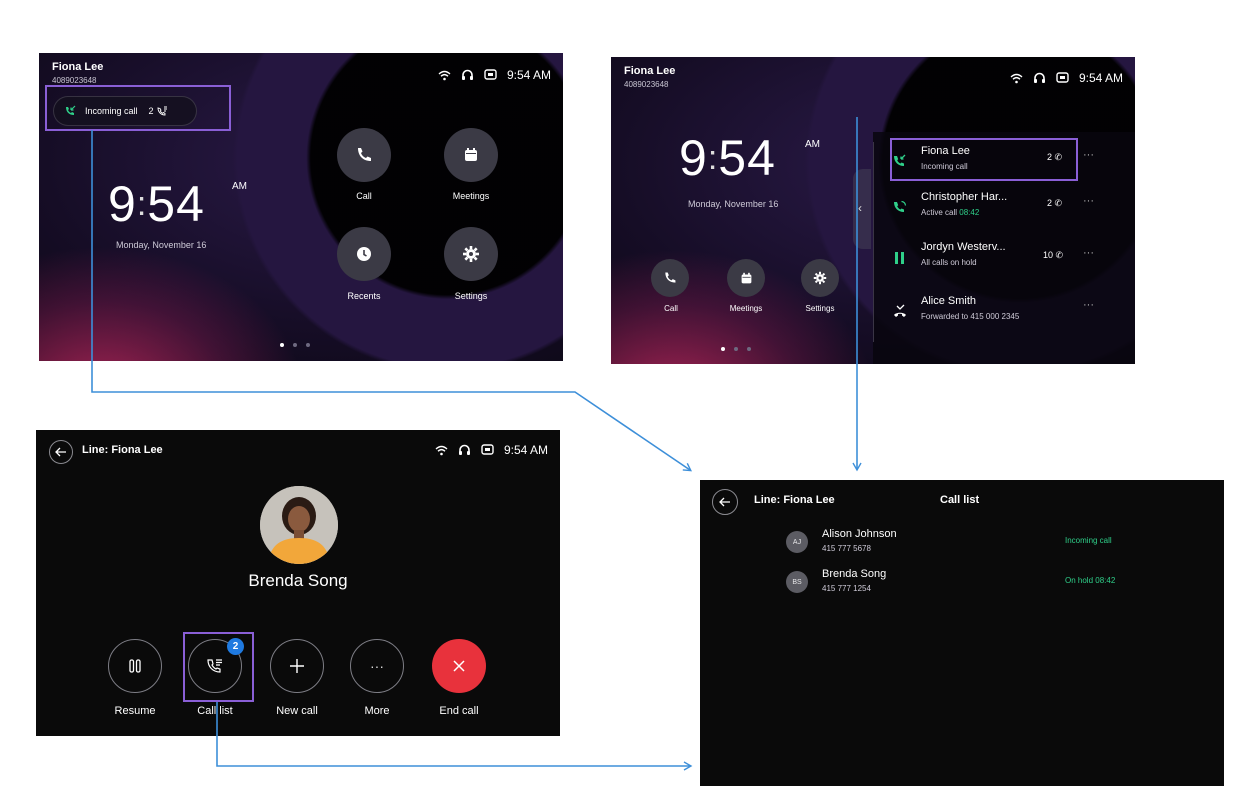 Image resolution: width=1252 pixels, height=811 pixels. I want to click on flow-arrow, so click(454, 736).